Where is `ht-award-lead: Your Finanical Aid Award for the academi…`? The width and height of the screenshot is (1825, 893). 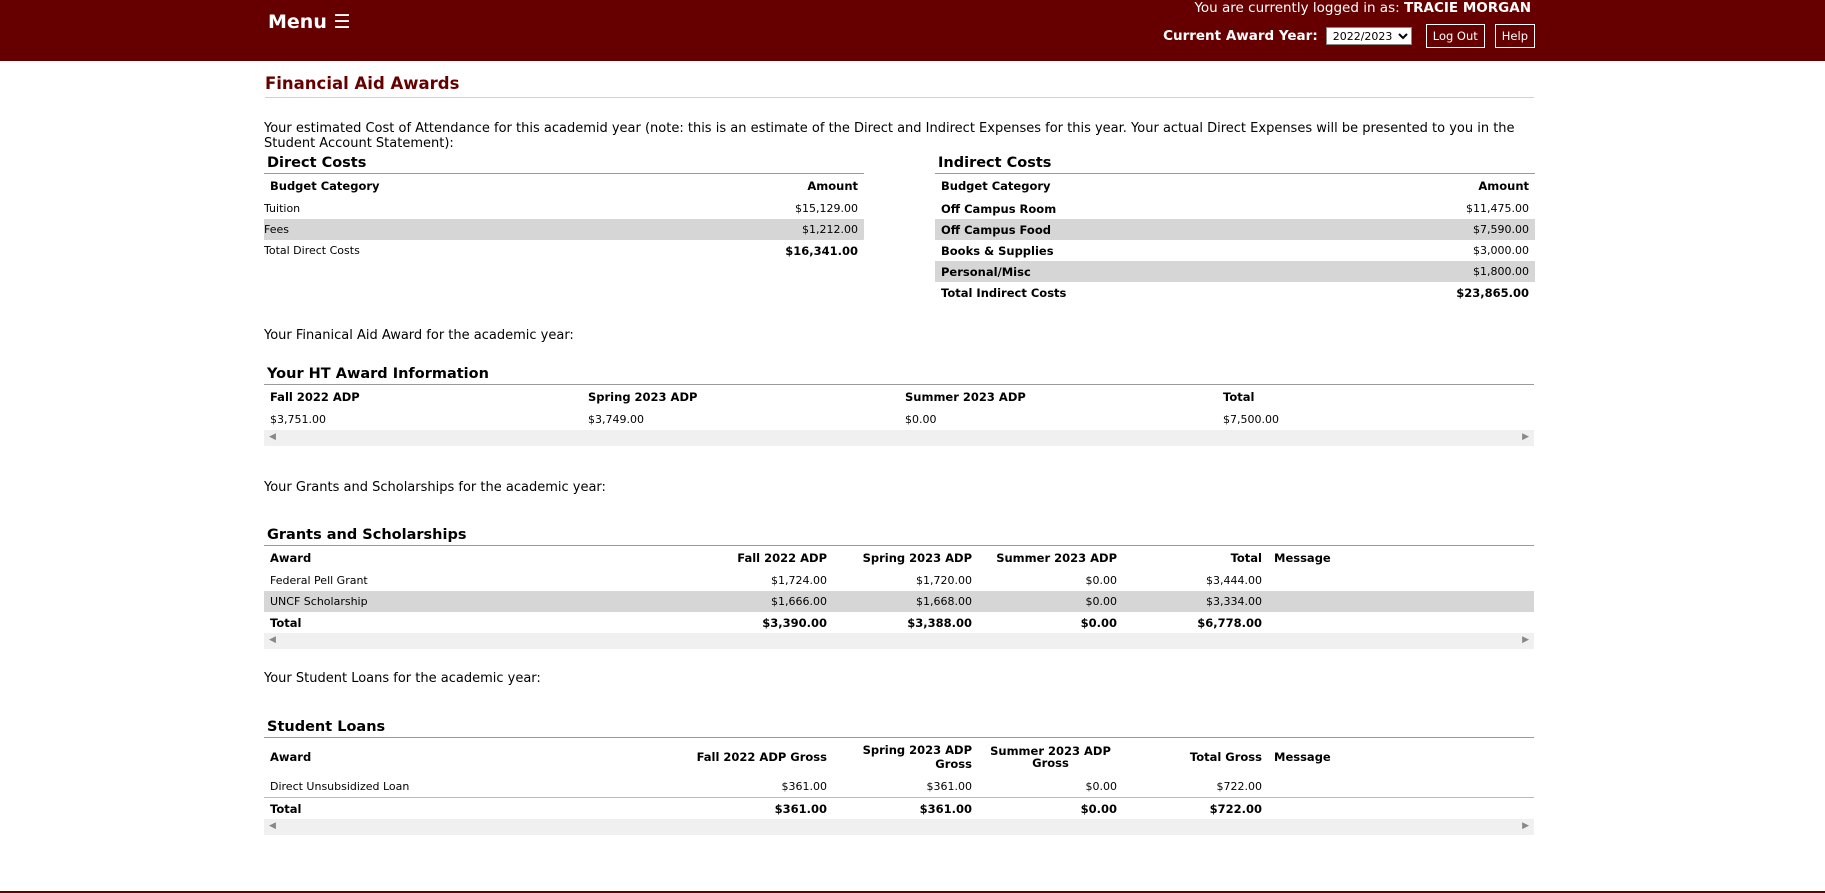
ht-award-lead: Your Finanical Aid Award for the academi… is located at coordinates (419, 335).